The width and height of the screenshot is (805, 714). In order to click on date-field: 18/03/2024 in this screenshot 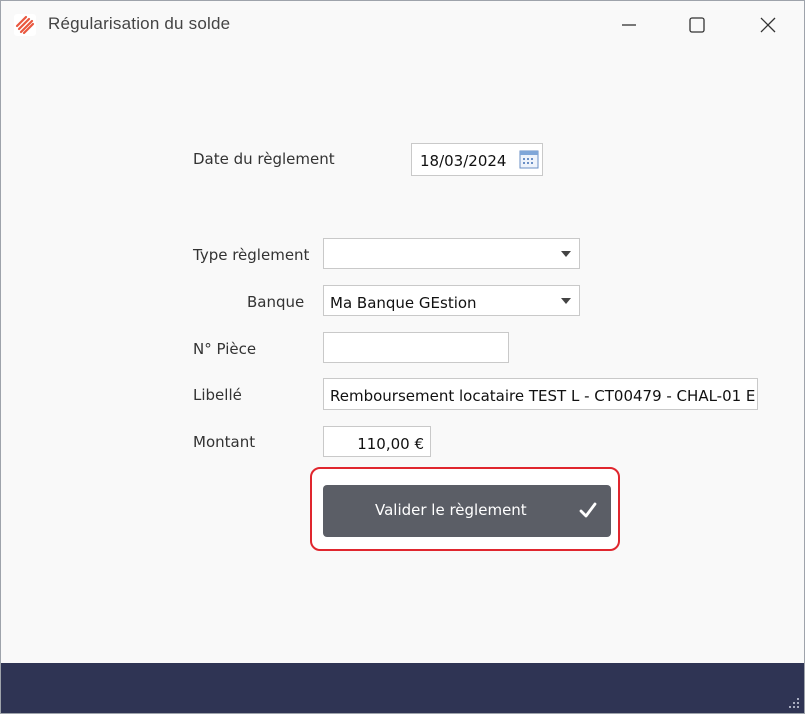, I will do `click(477, 159)`.